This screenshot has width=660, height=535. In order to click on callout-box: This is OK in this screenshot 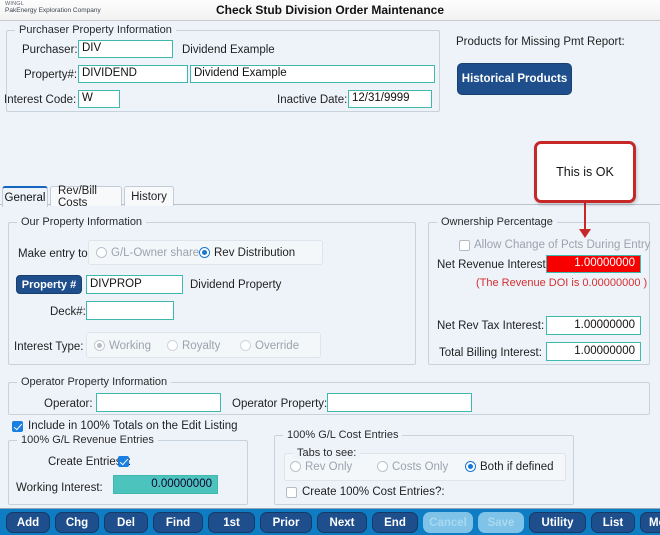, I will do `click(585, 172)`.